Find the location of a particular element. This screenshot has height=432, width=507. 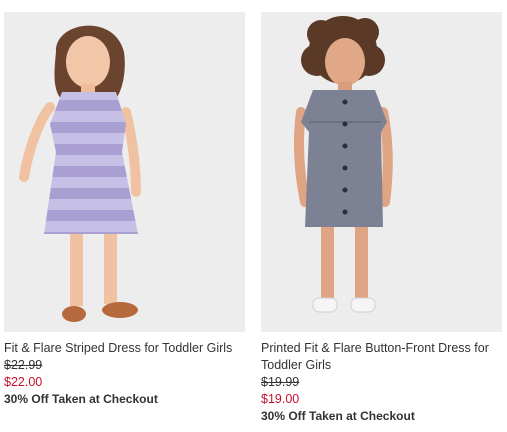

original-price: $19.99 is located at coordinates (280, 382).